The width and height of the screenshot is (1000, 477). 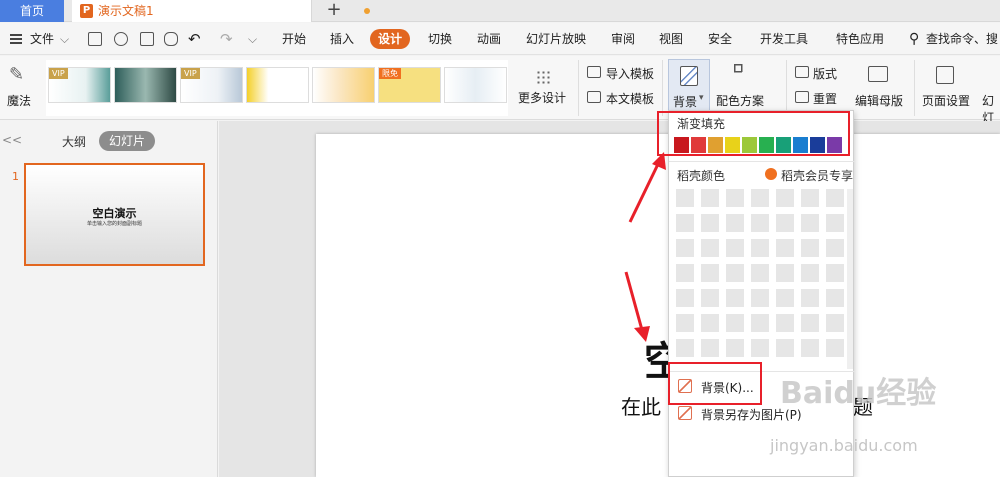 I want to click on customize-icon: ⌵, so click(x=252, y=39).